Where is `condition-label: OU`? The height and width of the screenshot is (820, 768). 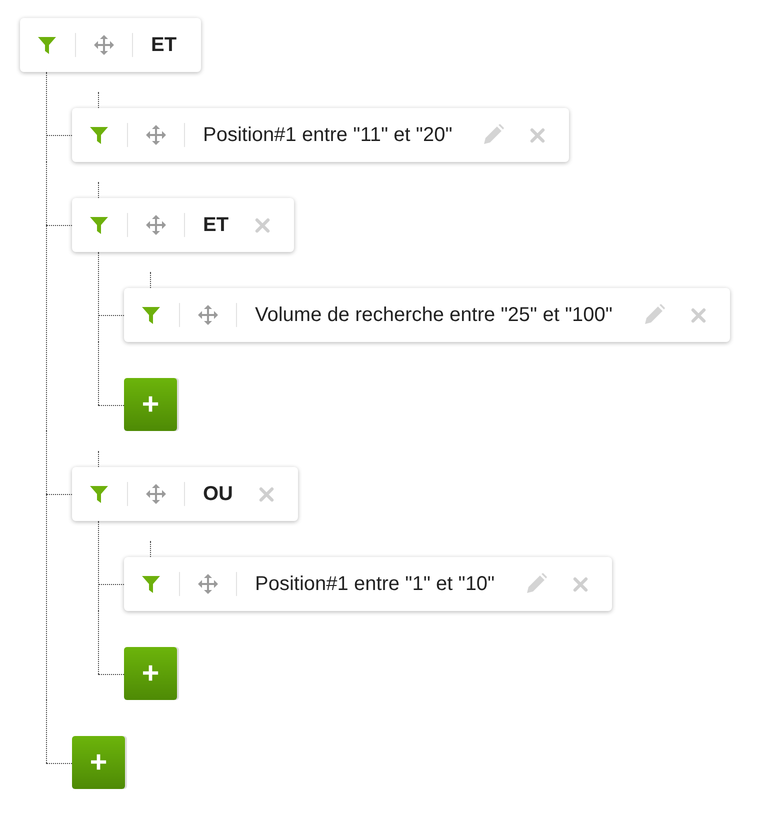 condition-label: OU is located at coordinates (218, 494).